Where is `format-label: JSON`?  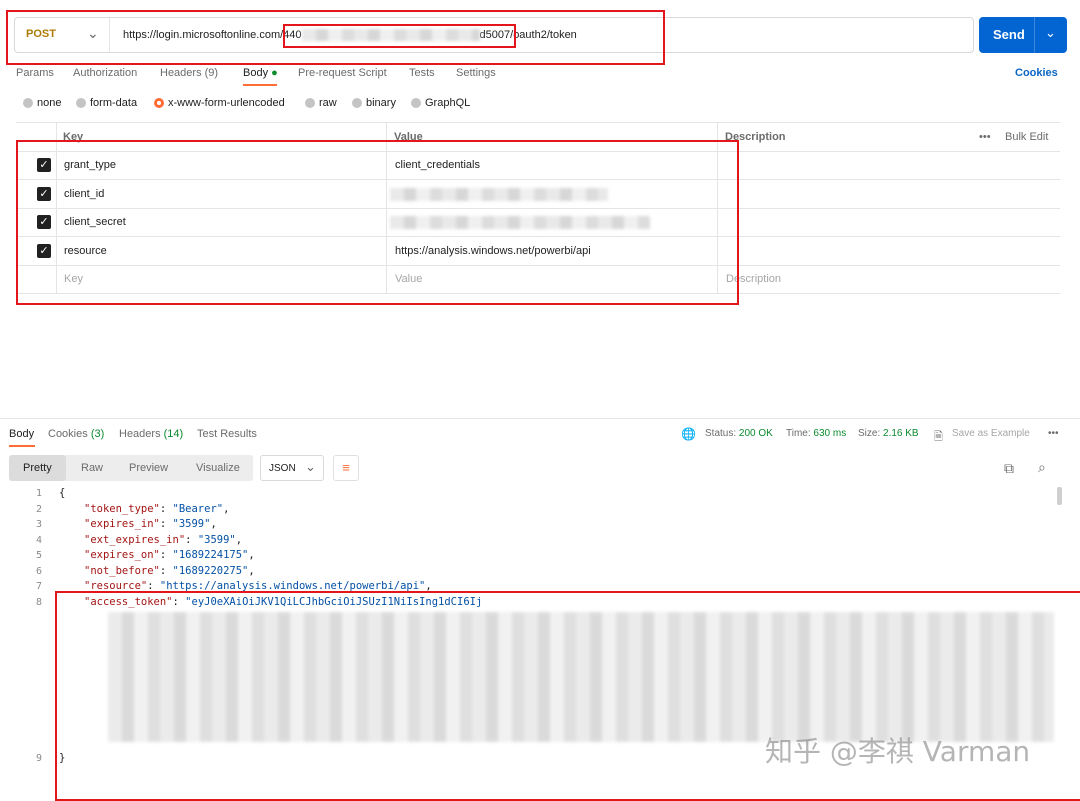
format-label: JSON is located at coordinates (282, 468).